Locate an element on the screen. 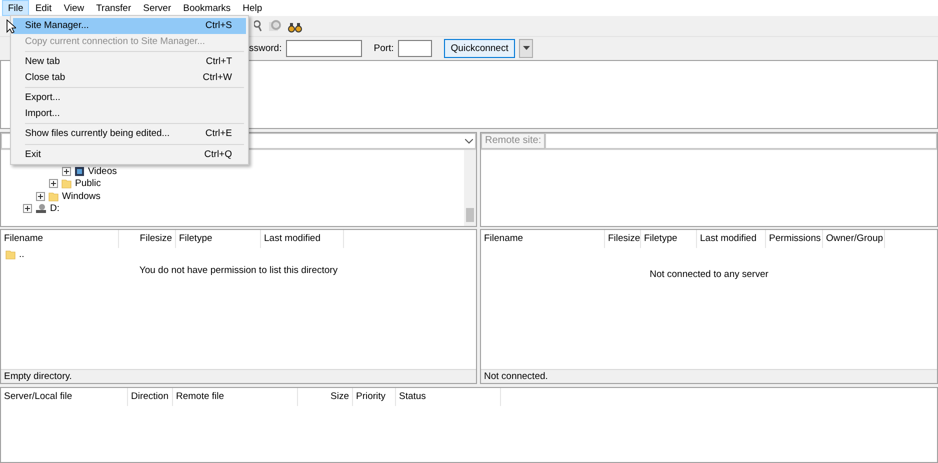 The height and width of the screenshot is (463, 938). port-label: Port: is located at coordinates (384, 48).